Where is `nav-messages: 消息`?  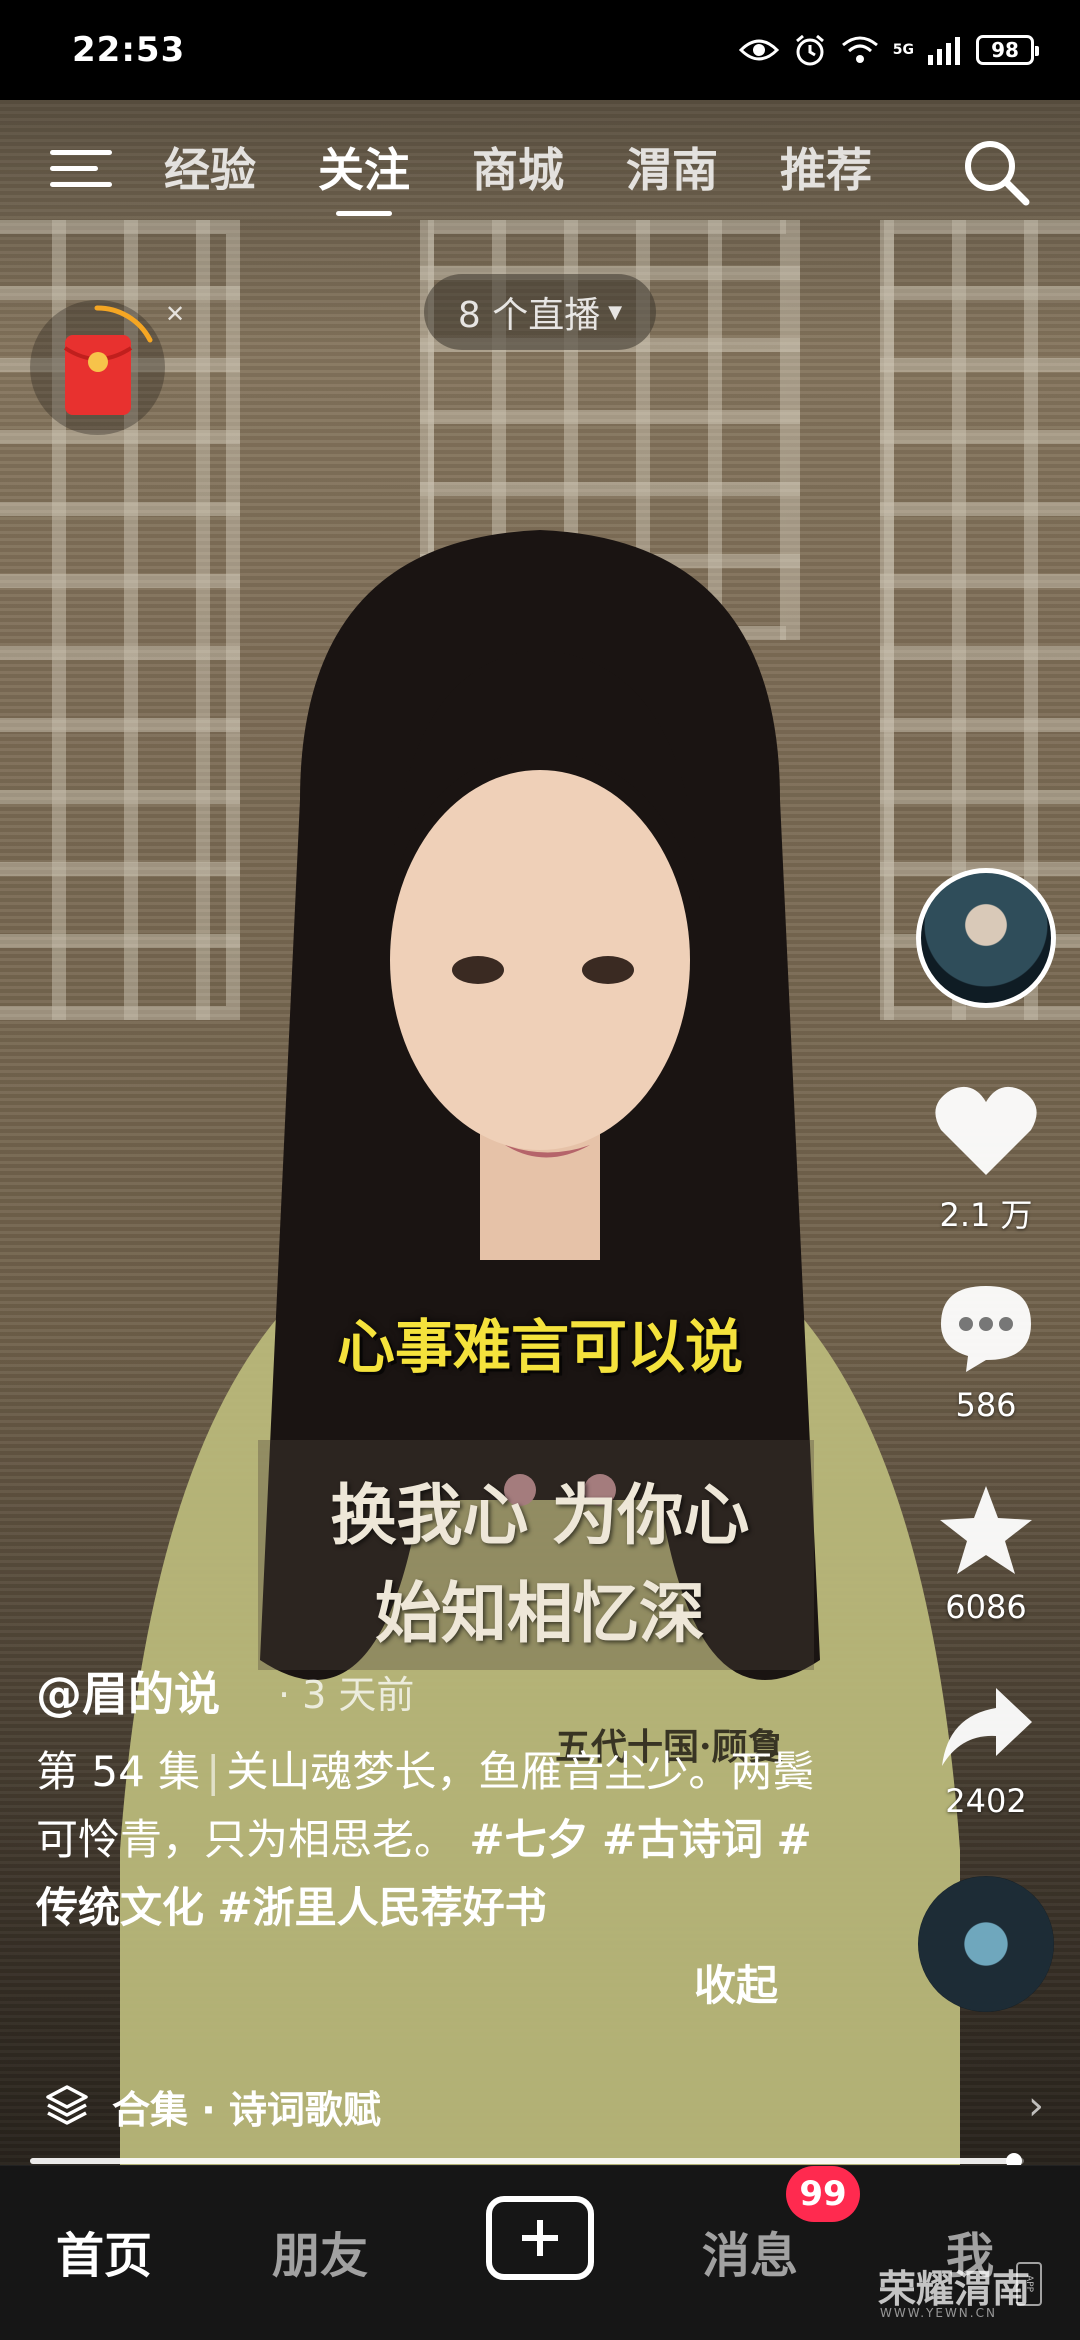 nav-messages: 消息 is located at coordinates (750, 2251).